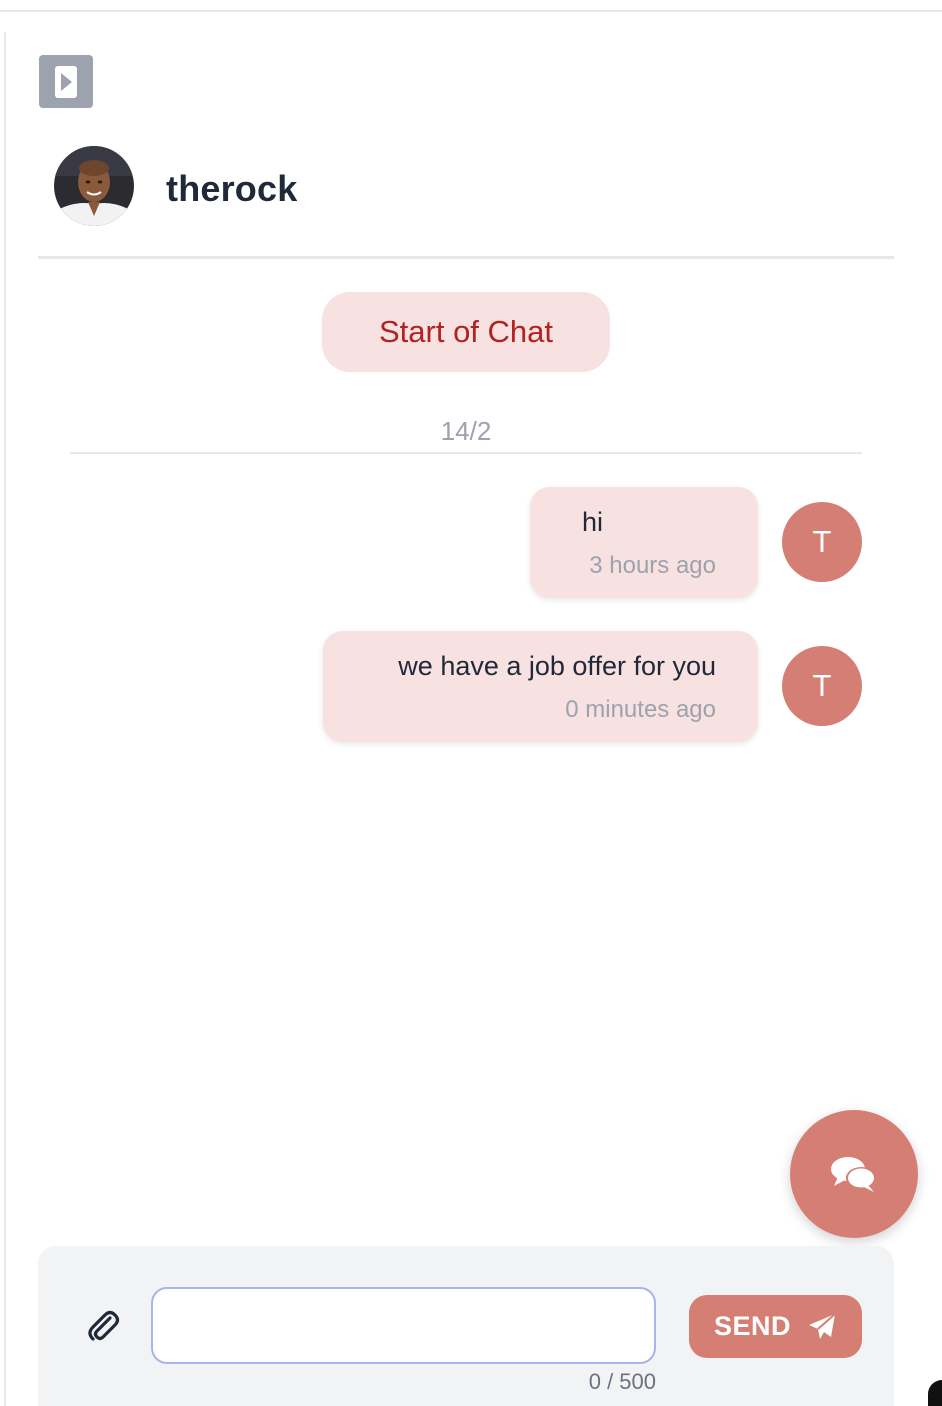 This screenshot has height=1406, width=942. I want to click on avatar, so click(94, 186).